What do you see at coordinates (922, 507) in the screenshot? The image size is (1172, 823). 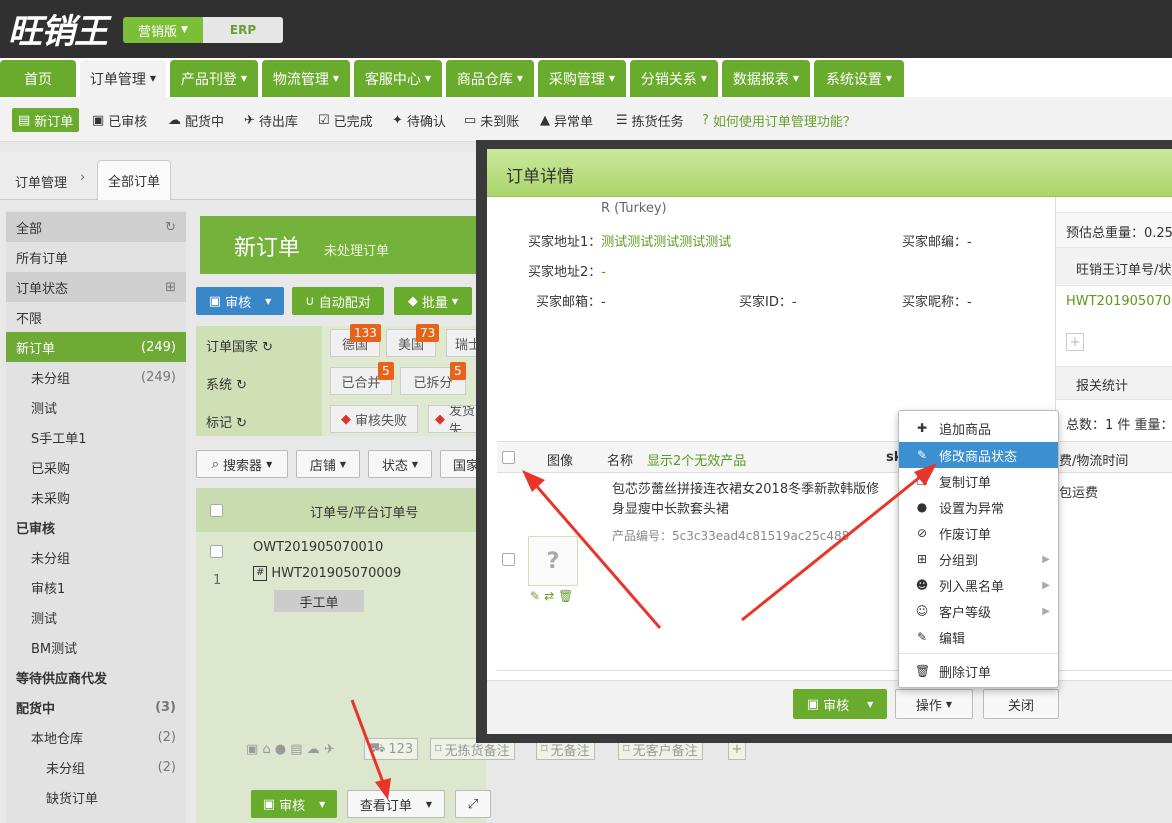 I see `alert-icon: ●` at bounding box center [922, 507].